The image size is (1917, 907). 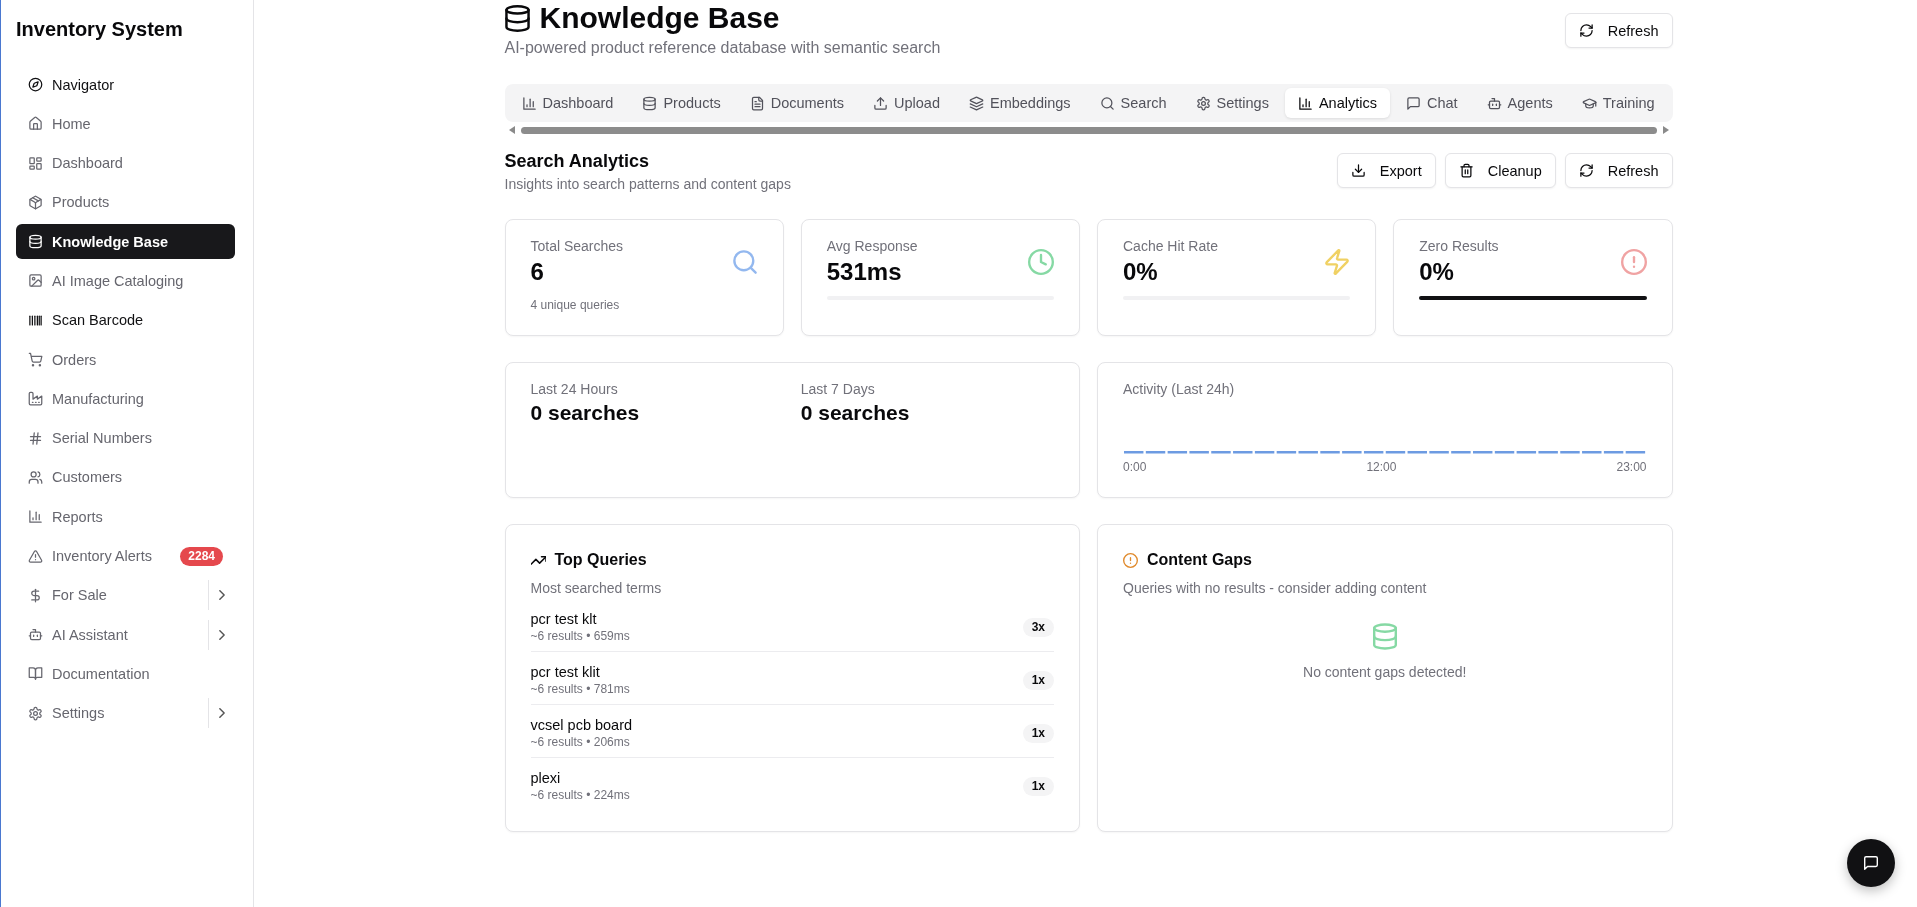 I want to click on sidebar-item: Reports, so click(x=125, y=517).